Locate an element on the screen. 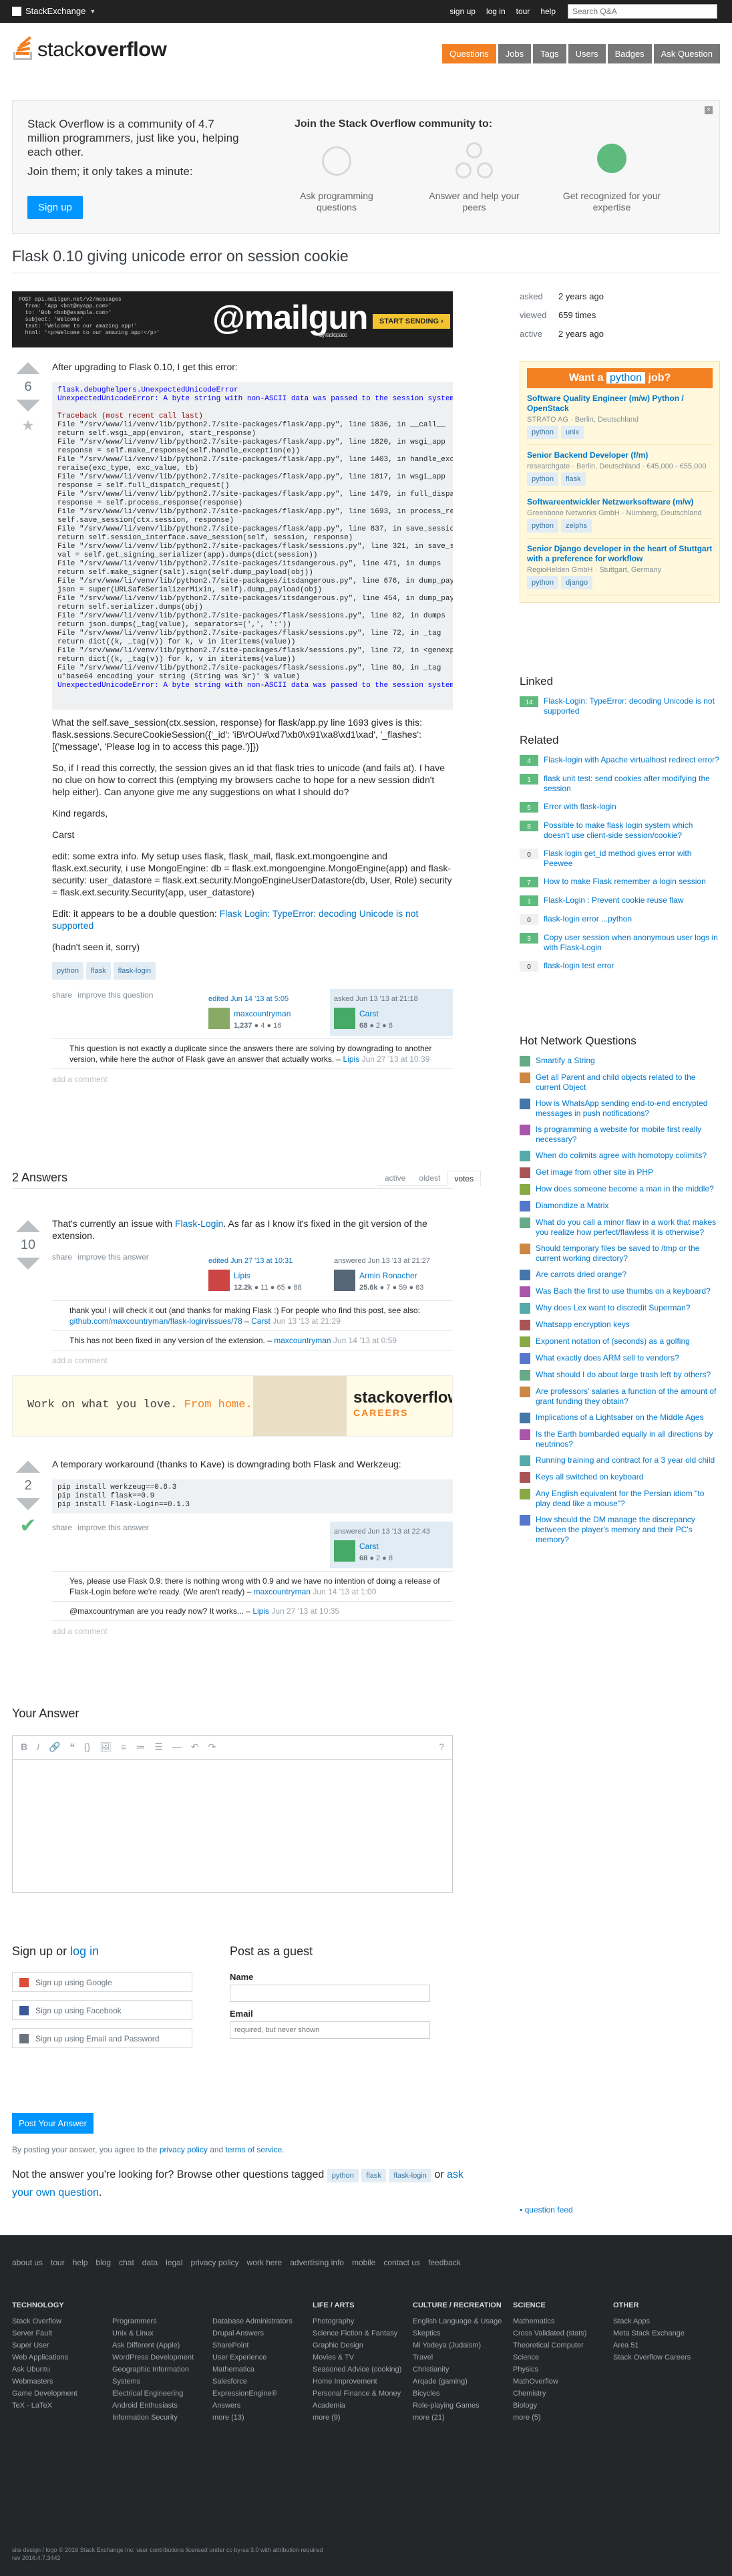  hot-question-link: Whatsapp encryption keys is located at coordinates (583, 1325).